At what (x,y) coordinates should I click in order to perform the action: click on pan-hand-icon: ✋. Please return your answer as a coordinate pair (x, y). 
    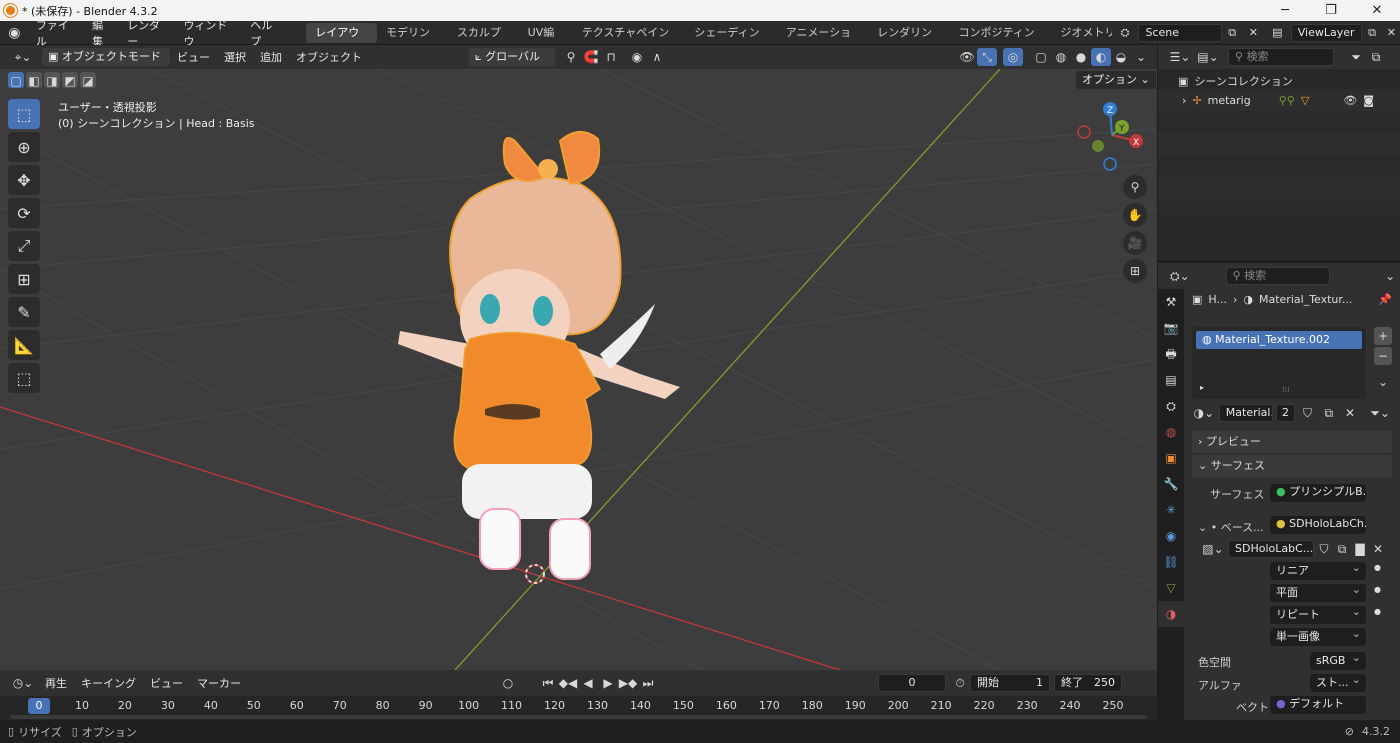
    Looking at the image, I should click on (1135, 215).